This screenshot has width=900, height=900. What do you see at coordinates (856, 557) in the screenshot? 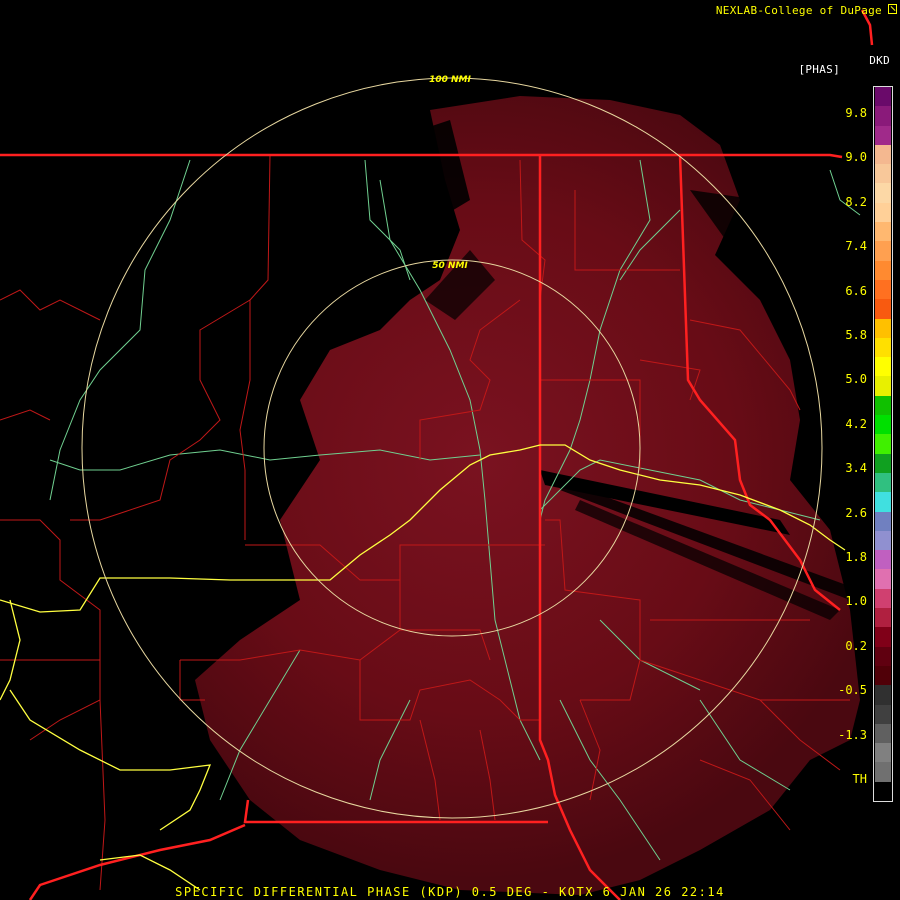
I see `color-scale-tick-label: 1.8` at bounding box center [856, 557].